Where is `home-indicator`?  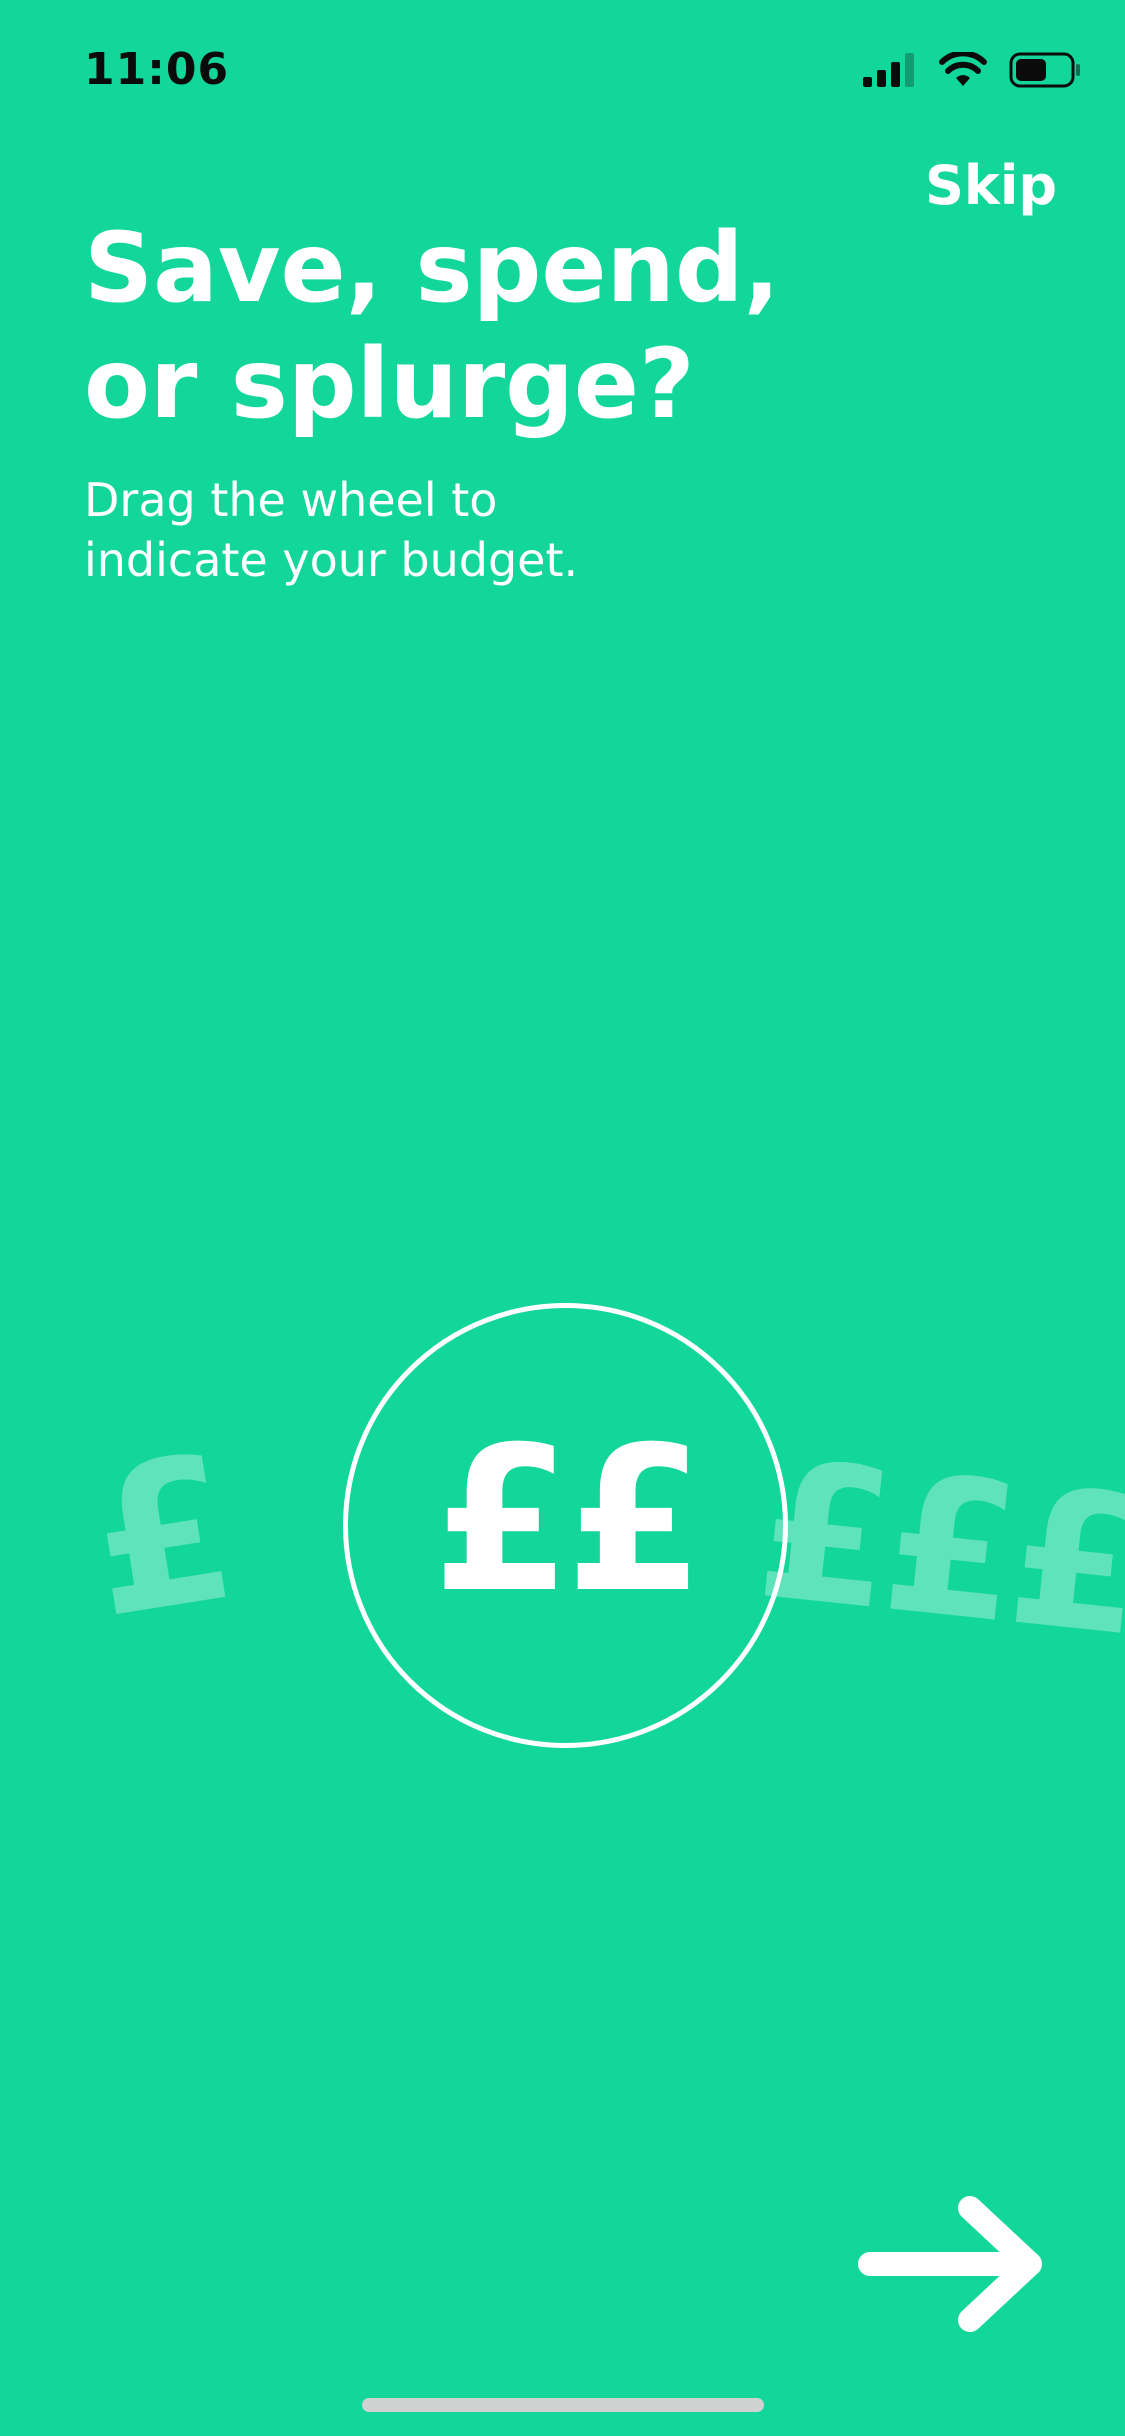 home-indicator is located at coordinates (563, 2405).